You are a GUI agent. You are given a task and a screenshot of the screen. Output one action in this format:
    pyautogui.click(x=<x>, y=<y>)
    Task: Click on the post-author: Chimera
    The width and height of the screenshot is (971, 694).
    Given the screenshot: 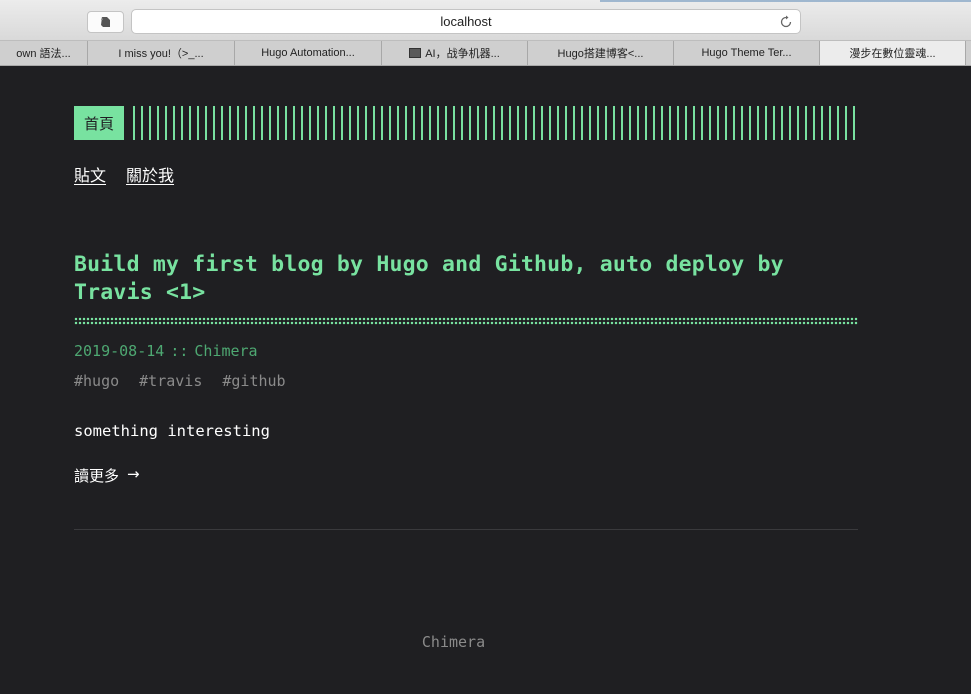 What is the action you would take?
    pyautogui.click(x=226, y=351)
    